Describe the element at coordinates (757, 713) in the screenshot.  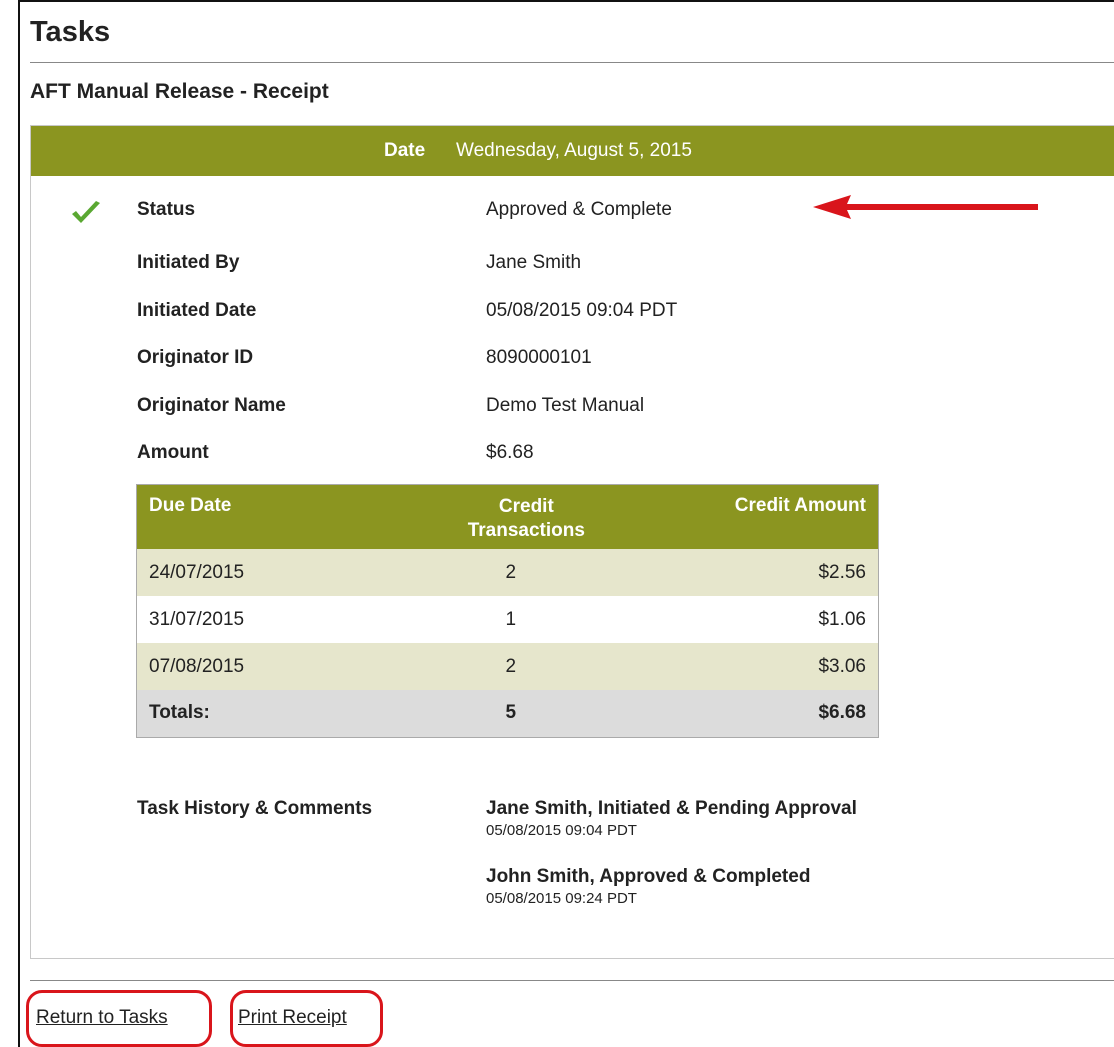
I see `totals-amount: $6.68` at that location.